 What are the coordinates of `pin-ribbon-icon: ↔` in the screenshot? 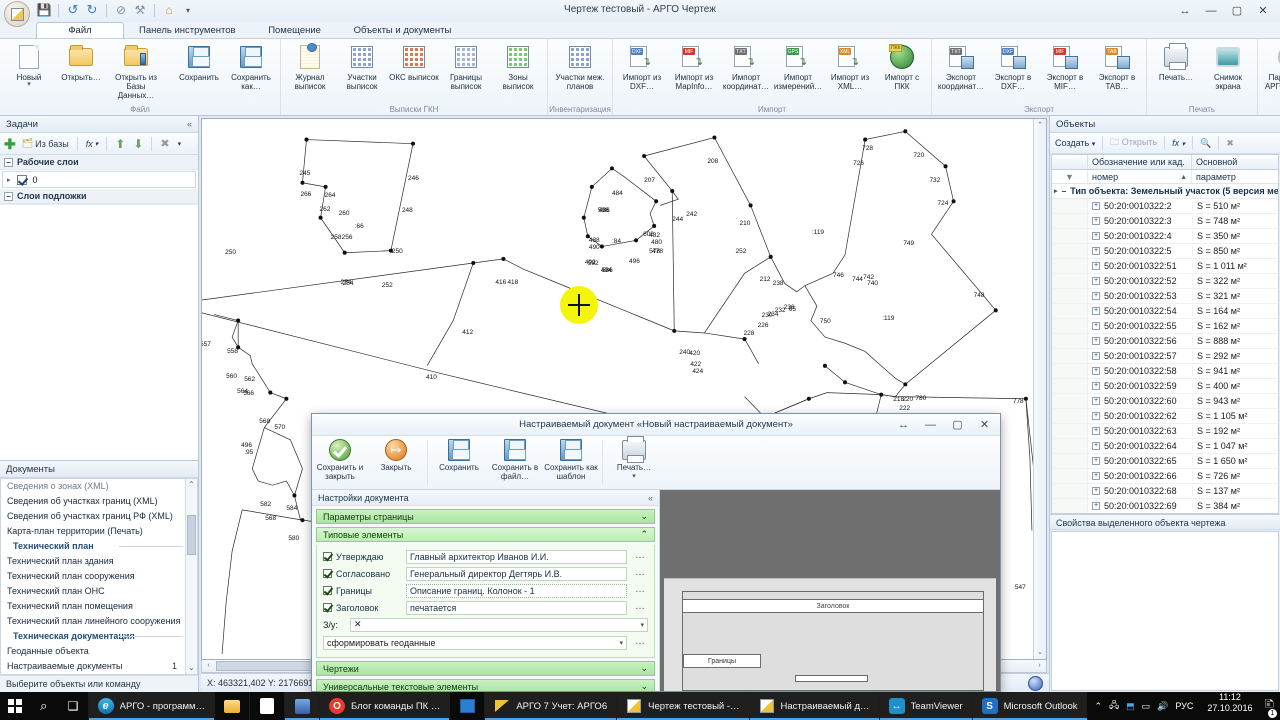 It's located at (1185, 10).